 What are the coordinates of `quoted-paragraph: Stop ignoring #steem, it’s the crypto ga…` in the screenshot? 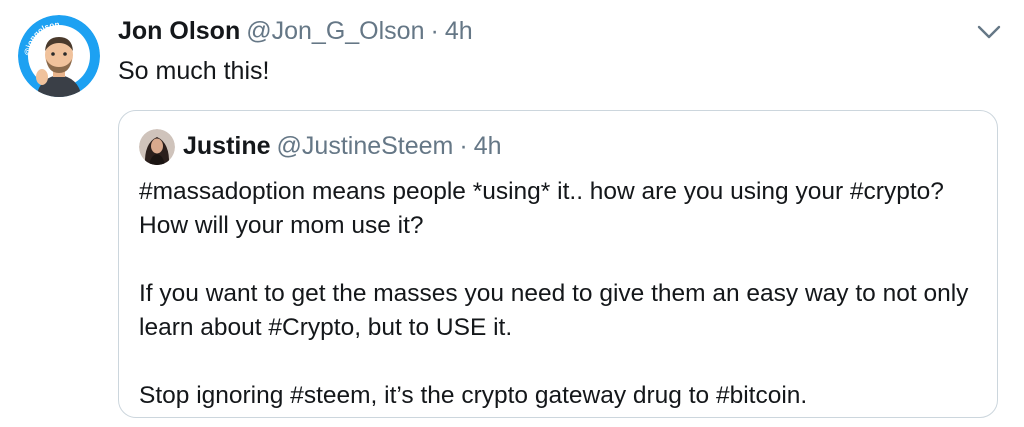 It's located at (473, 395).